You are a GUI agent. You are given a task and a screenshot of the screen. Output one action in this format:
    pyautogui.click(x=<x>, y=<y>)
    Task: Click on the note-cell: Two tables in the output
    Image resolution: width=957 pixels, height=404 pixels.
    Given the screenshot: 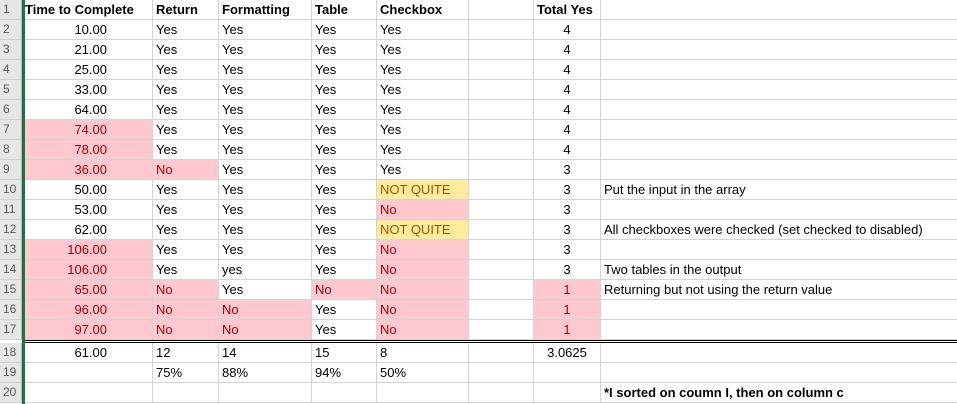 What is the action you would take?
    pyautogui.click(x=779, y=270)
    